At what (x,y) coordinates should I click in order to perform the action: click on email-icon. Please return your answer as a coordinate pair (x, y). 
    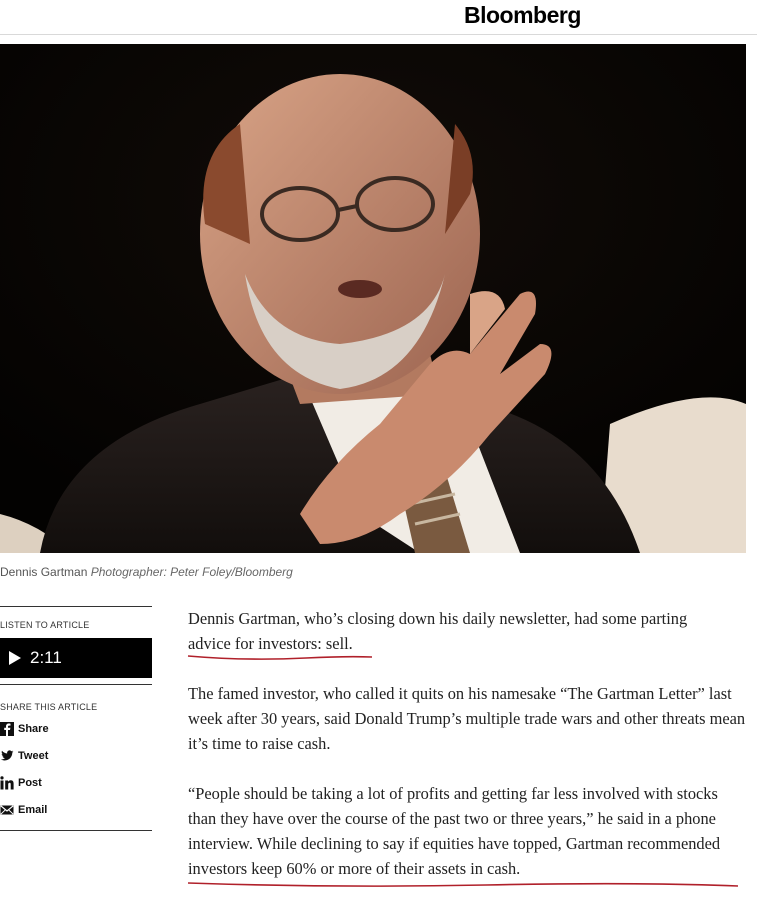
    Looking at the image, I should click on (7, 810).